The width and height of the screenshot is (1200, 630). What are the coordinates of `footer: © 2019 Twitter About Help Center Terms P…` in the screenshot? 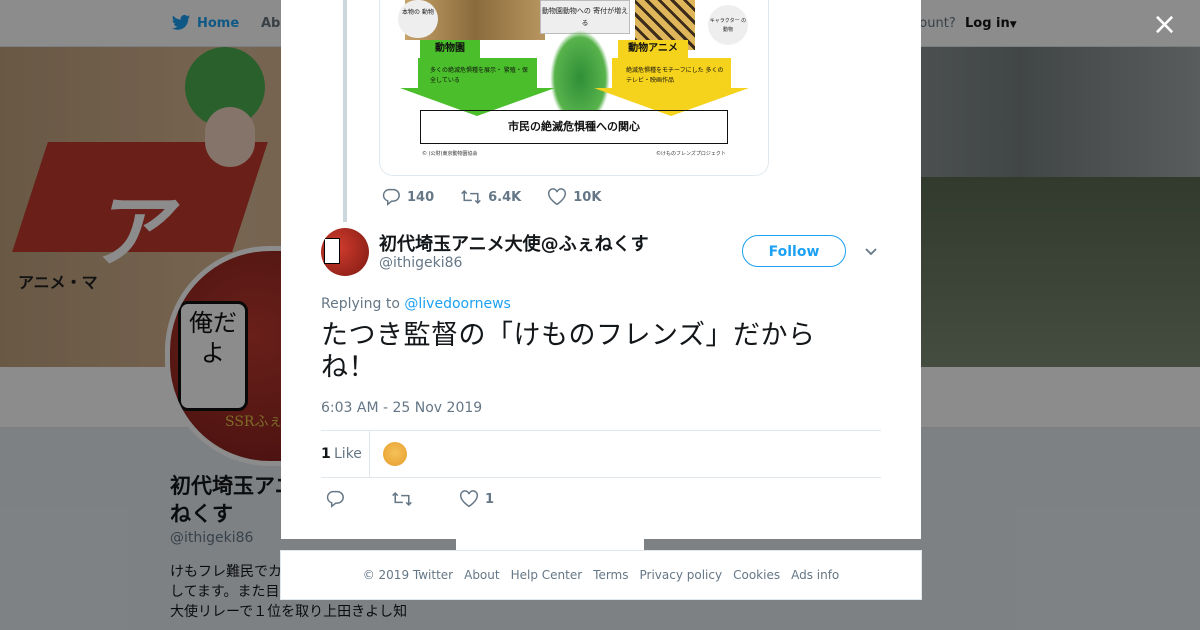 It's located at (601, 575).